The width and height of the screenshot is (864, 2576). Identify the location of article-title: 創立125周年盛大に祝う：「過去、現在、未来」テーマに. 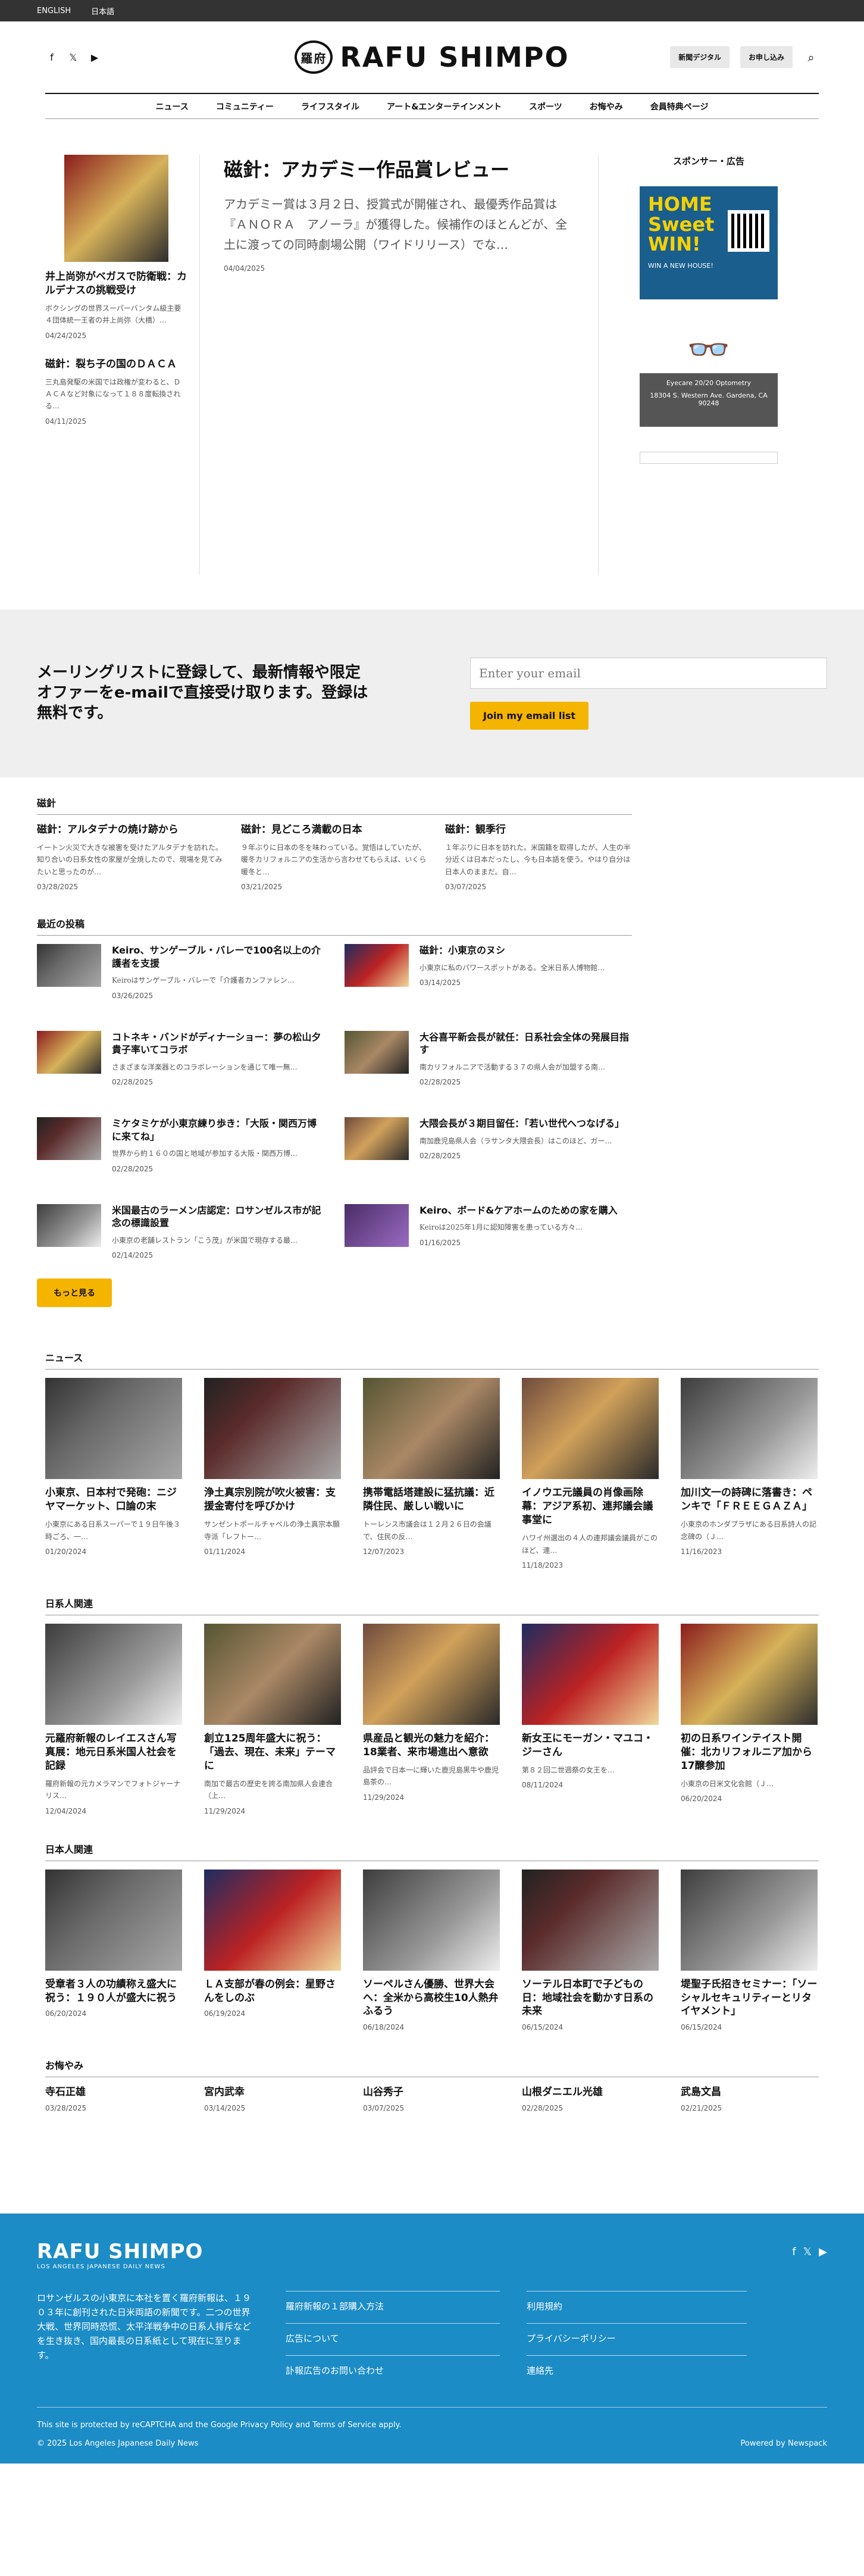
(272, 1752).